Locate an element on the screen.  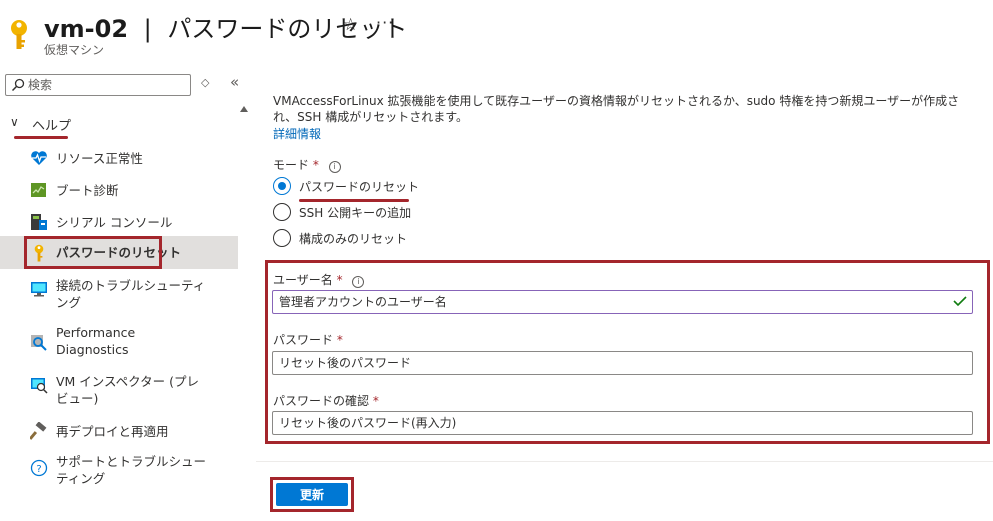
help-icon: ? is located at coordinates (39, 468).